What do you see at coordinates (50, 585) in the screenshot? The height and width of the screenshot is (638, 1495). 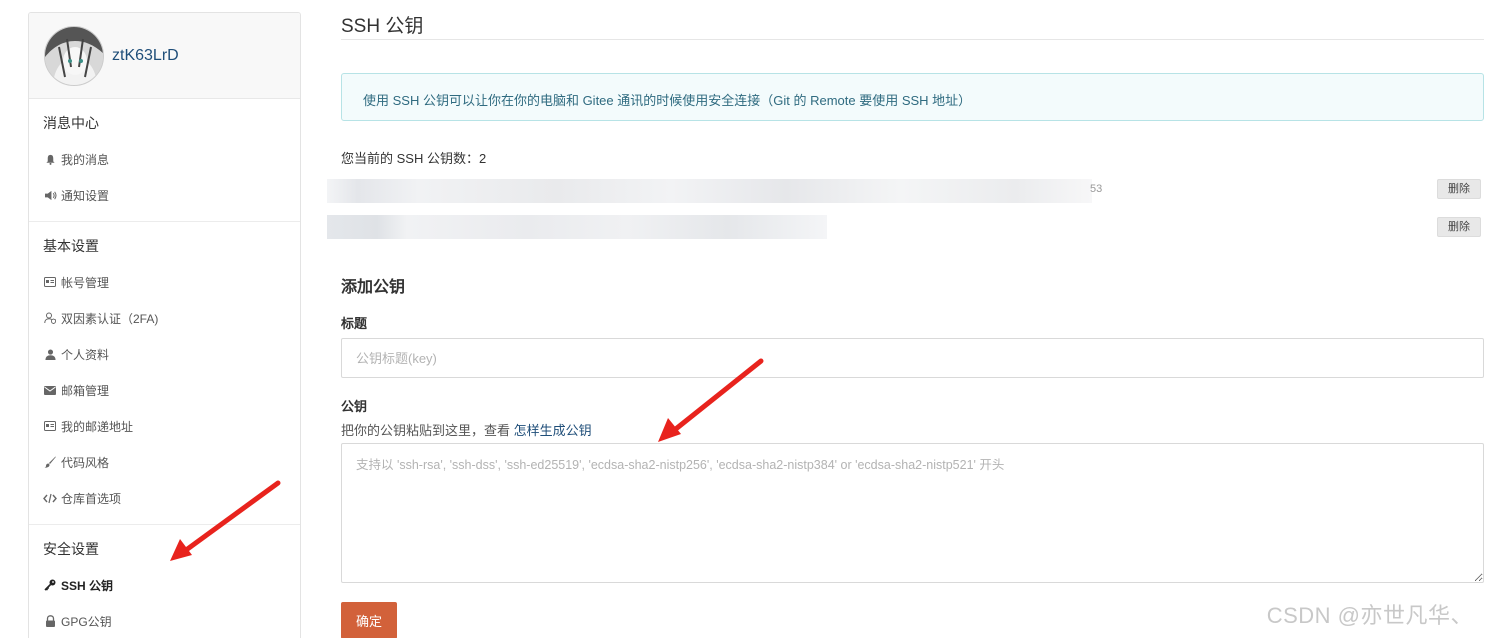 I see `key-icon` at bounding box center [50, 585].